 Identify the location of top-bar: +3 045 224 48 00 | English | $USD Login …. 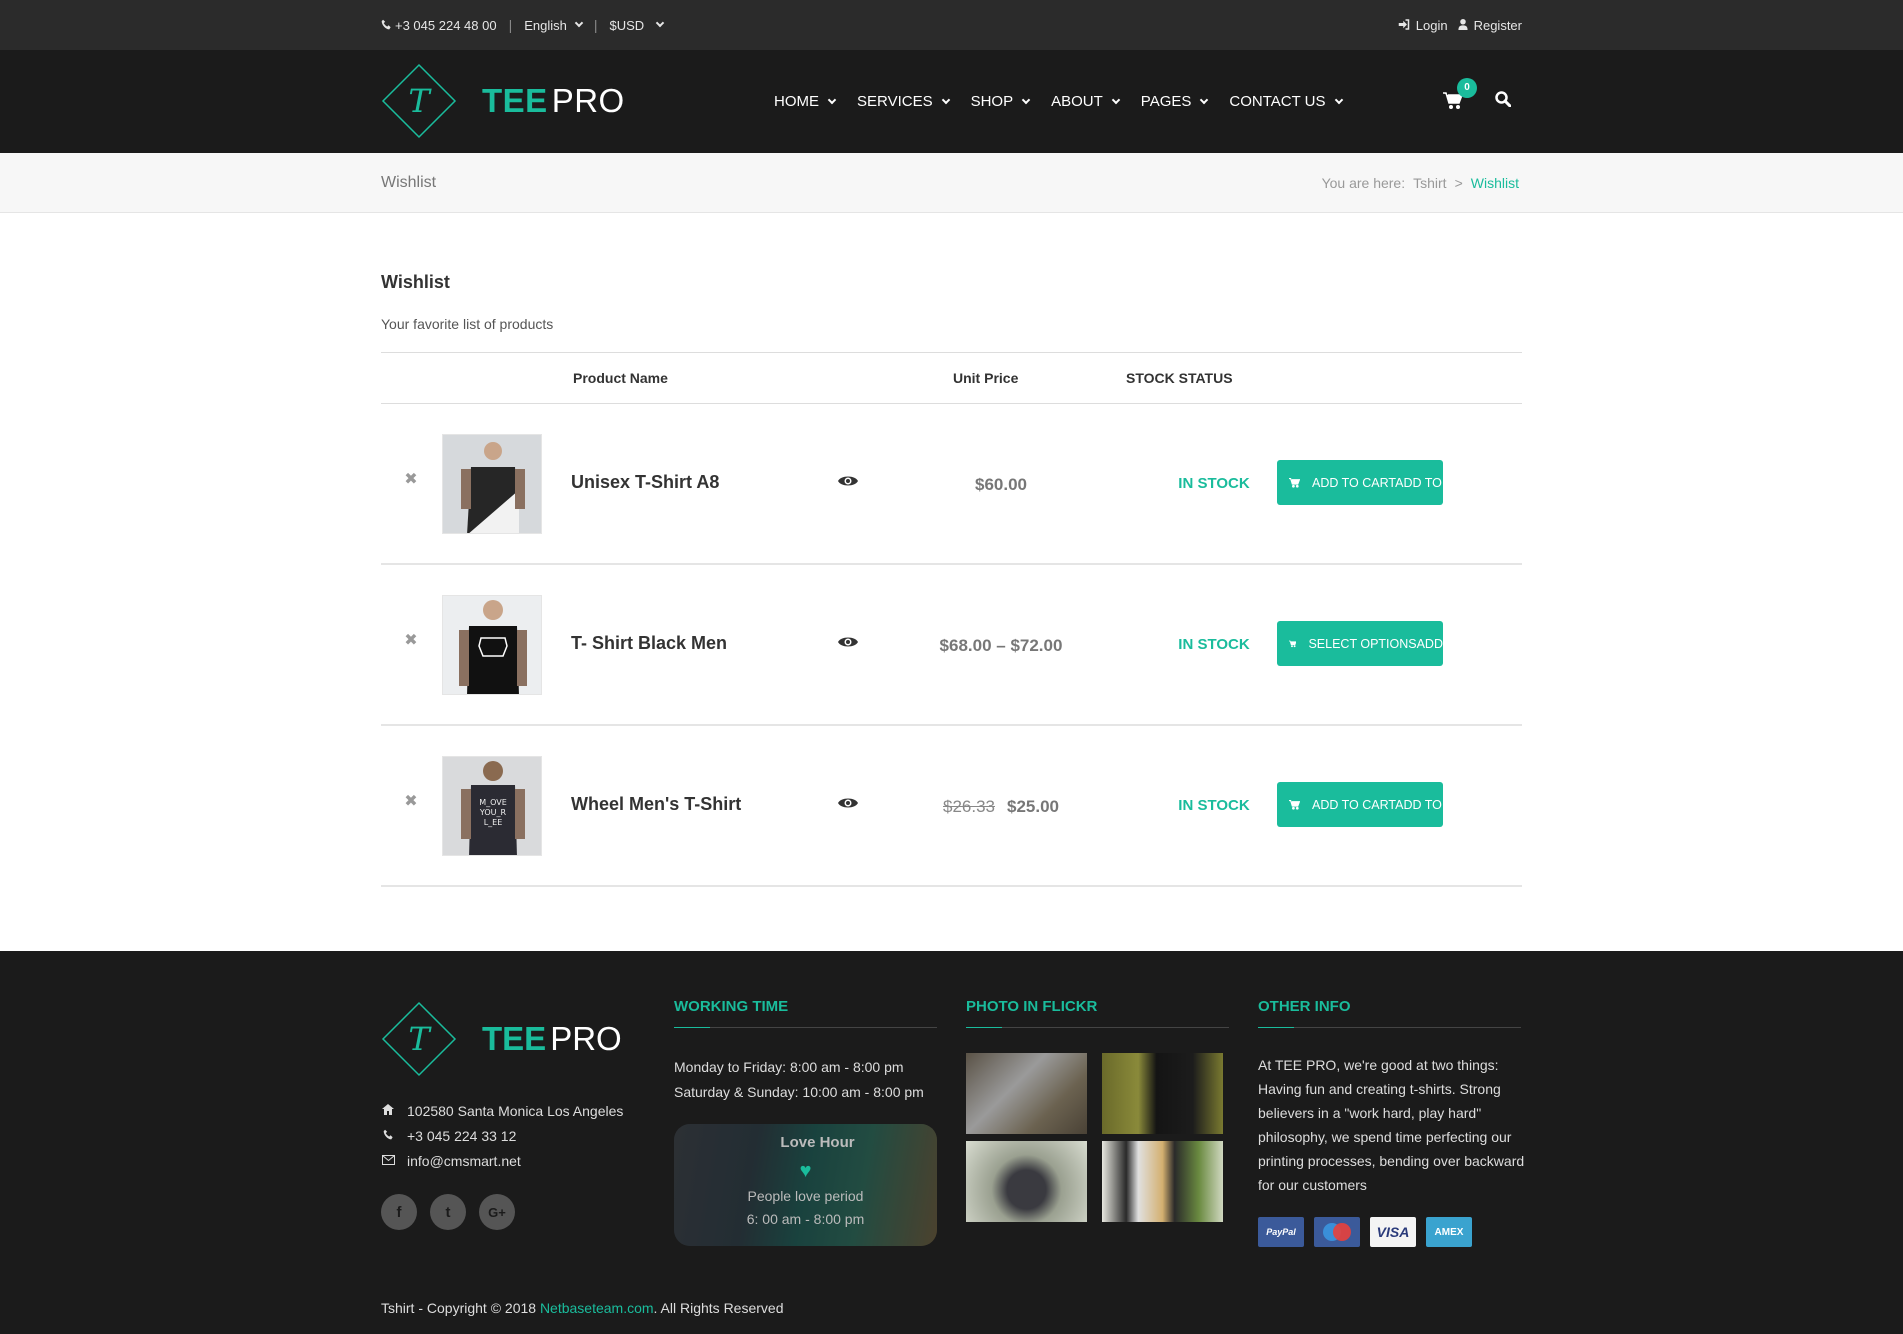
(951, 25).